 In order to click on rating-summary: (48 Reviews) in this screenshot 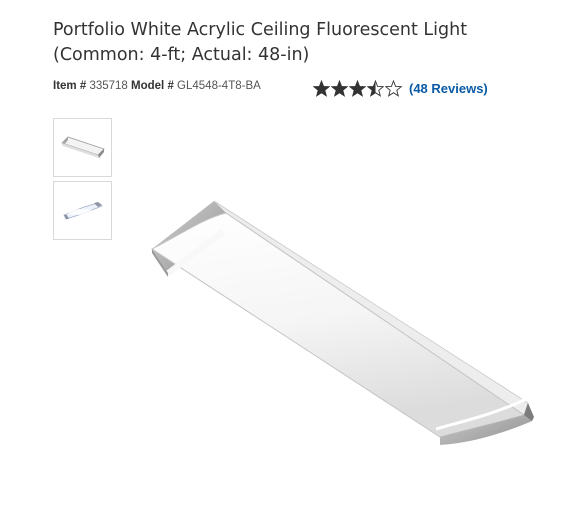, I will do `click(400, 88)`.